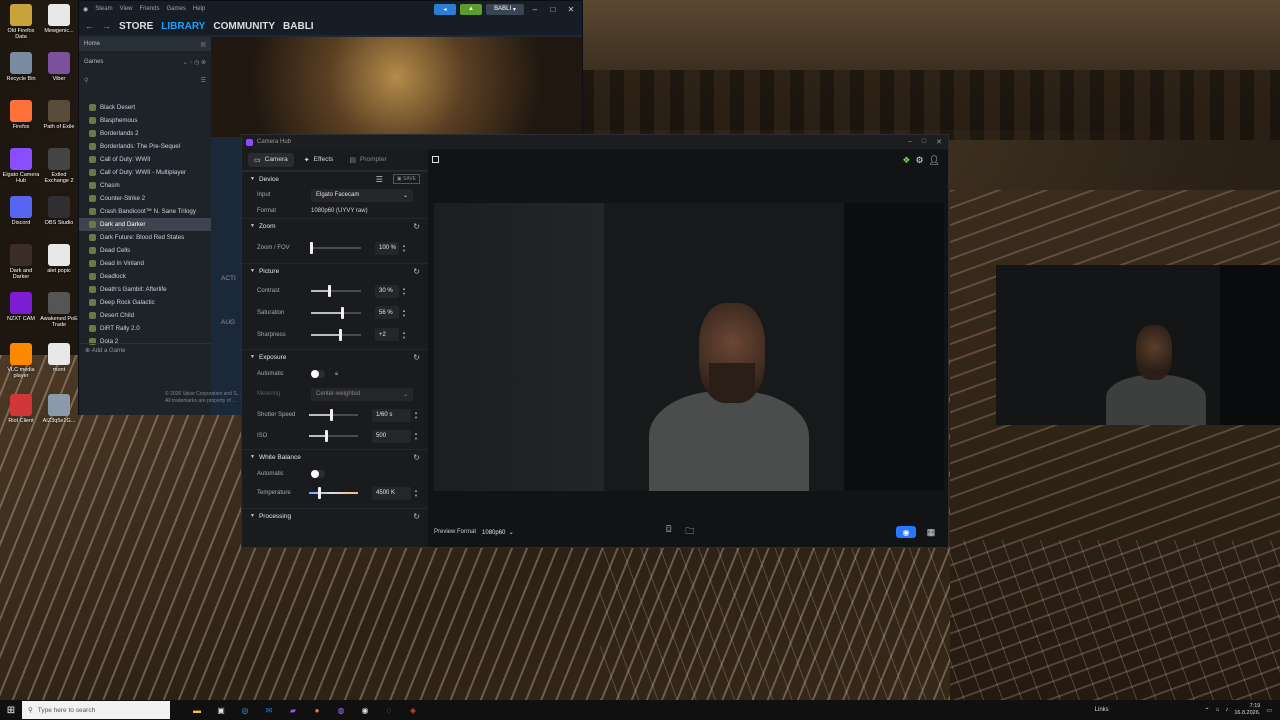 This screenshot has height=720, width=1280. I want to click on nav-community: COMMUNITY, so click(244, 26).